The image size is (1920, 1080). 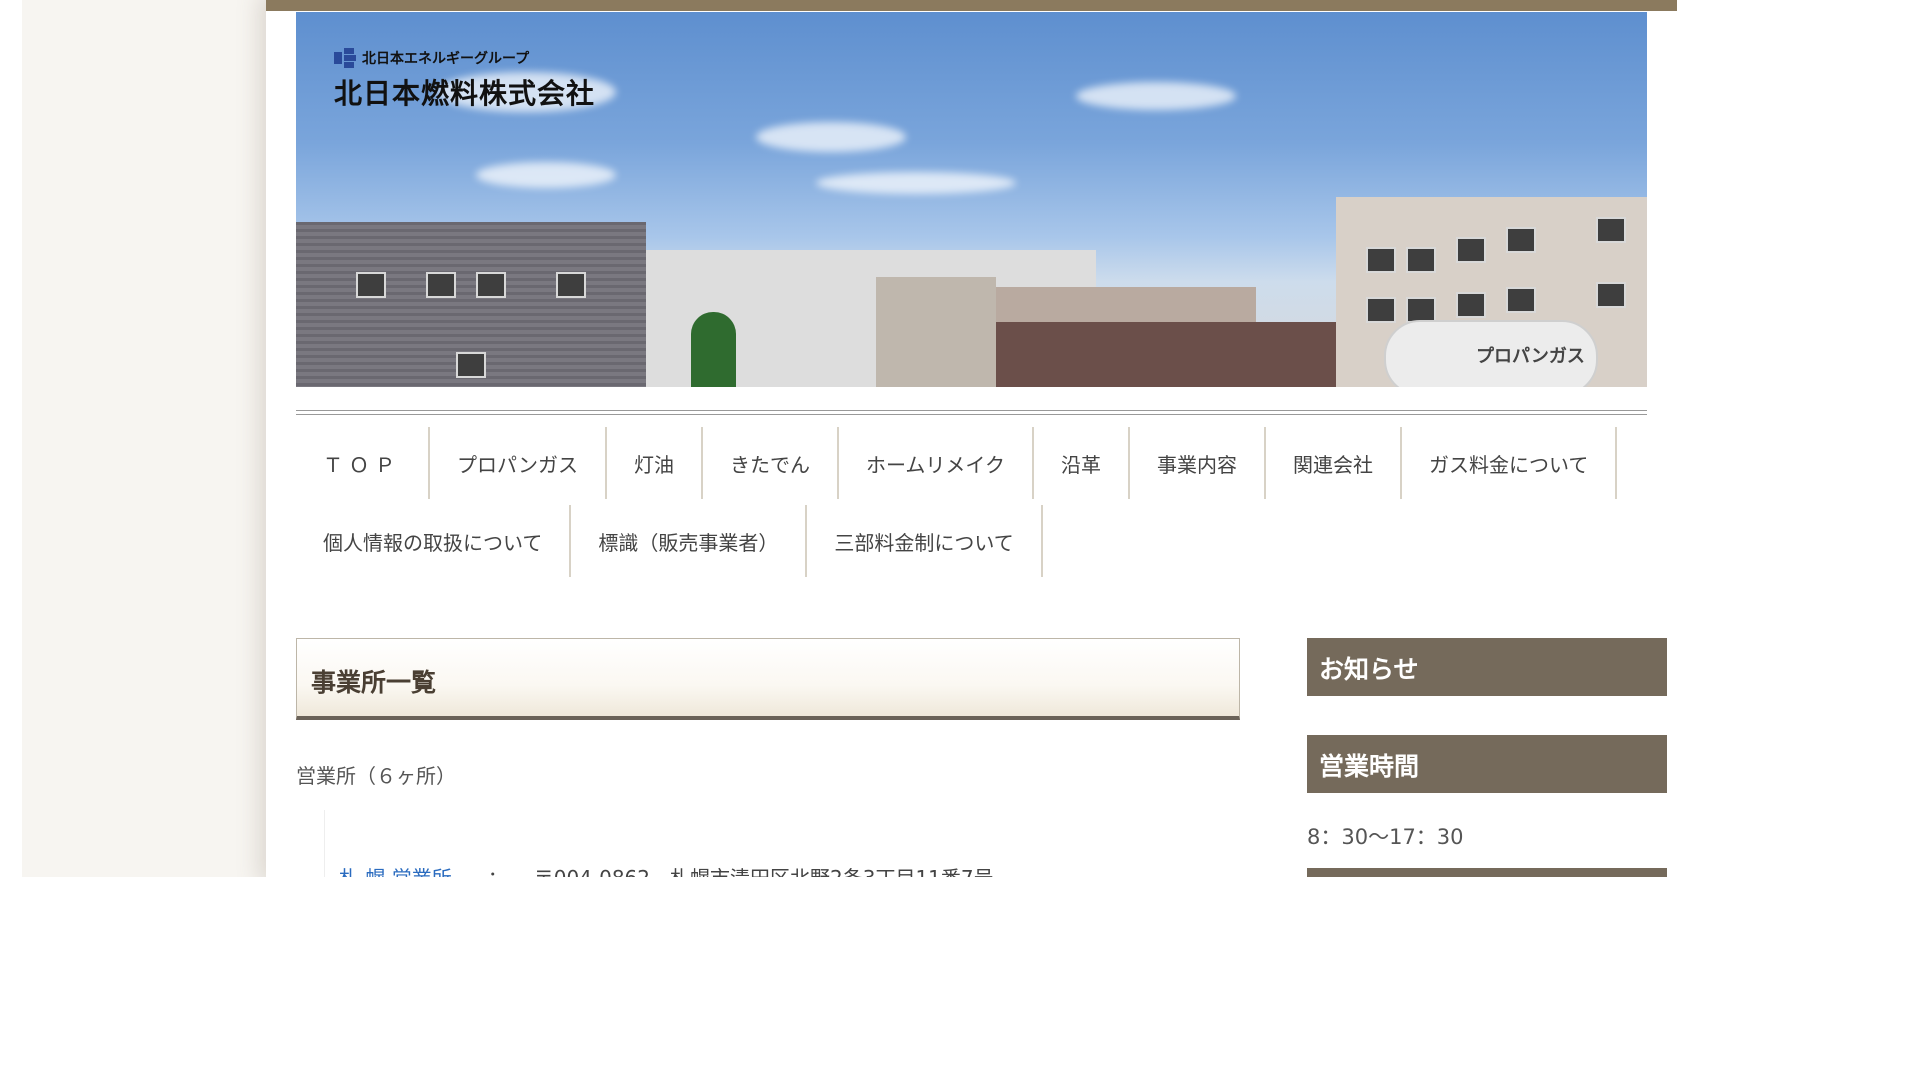 What do you see at coordinates (1198, 463) in the screenshot?
I see `nav-item-business: 事業内容` at bounding box center [1198, 463].